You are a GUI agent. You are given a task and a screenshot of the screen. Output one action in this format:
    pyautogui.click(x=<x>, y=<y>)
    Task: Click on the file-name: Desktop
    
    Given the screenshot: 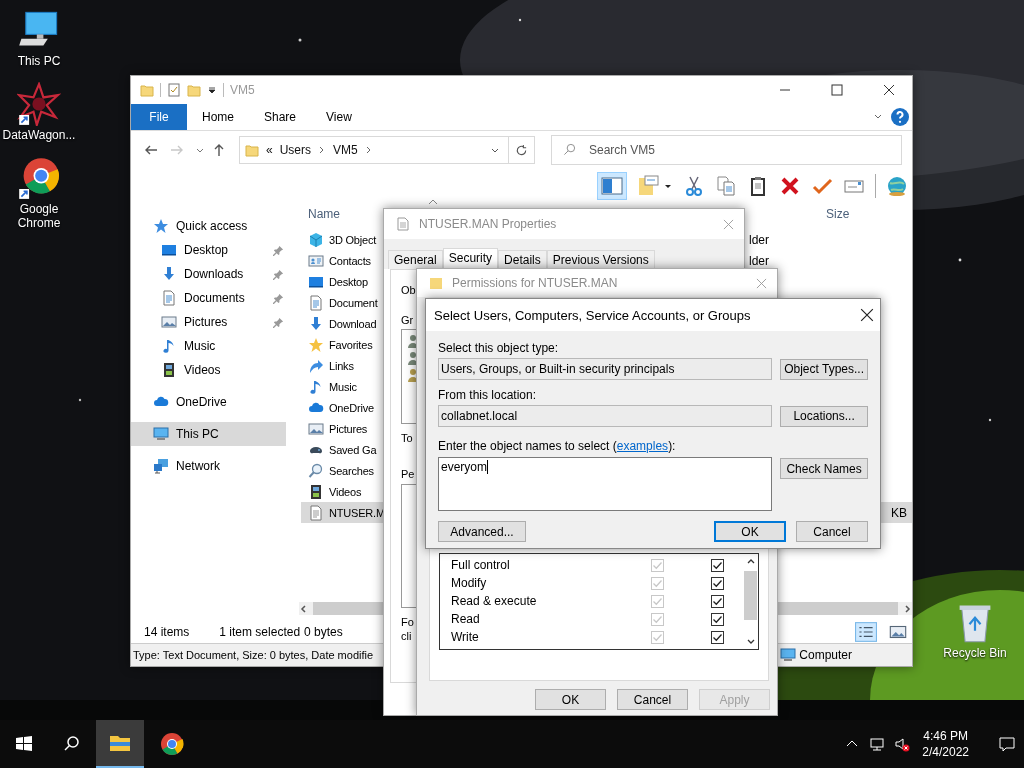 What is the action you would take?
    pyautogui.click(x=348, y=281)
    